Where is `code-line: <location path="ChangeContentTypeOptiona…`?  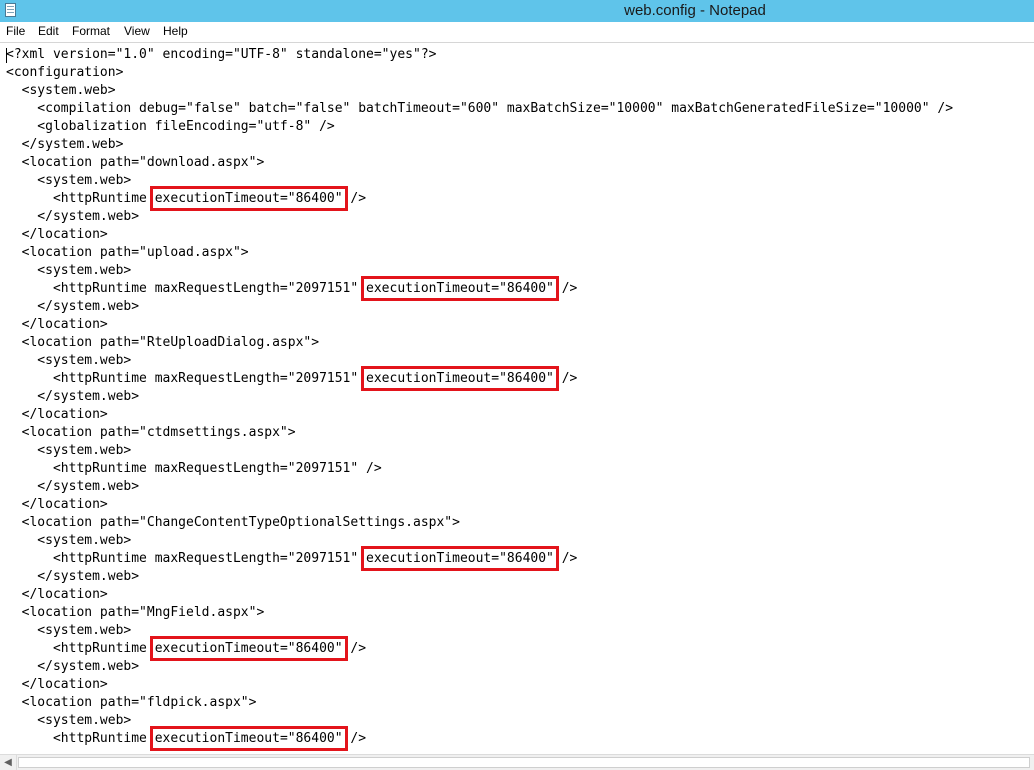
code-line: <location path="ChangeContentTypeOptiona… is located at coordinates (479, 523).